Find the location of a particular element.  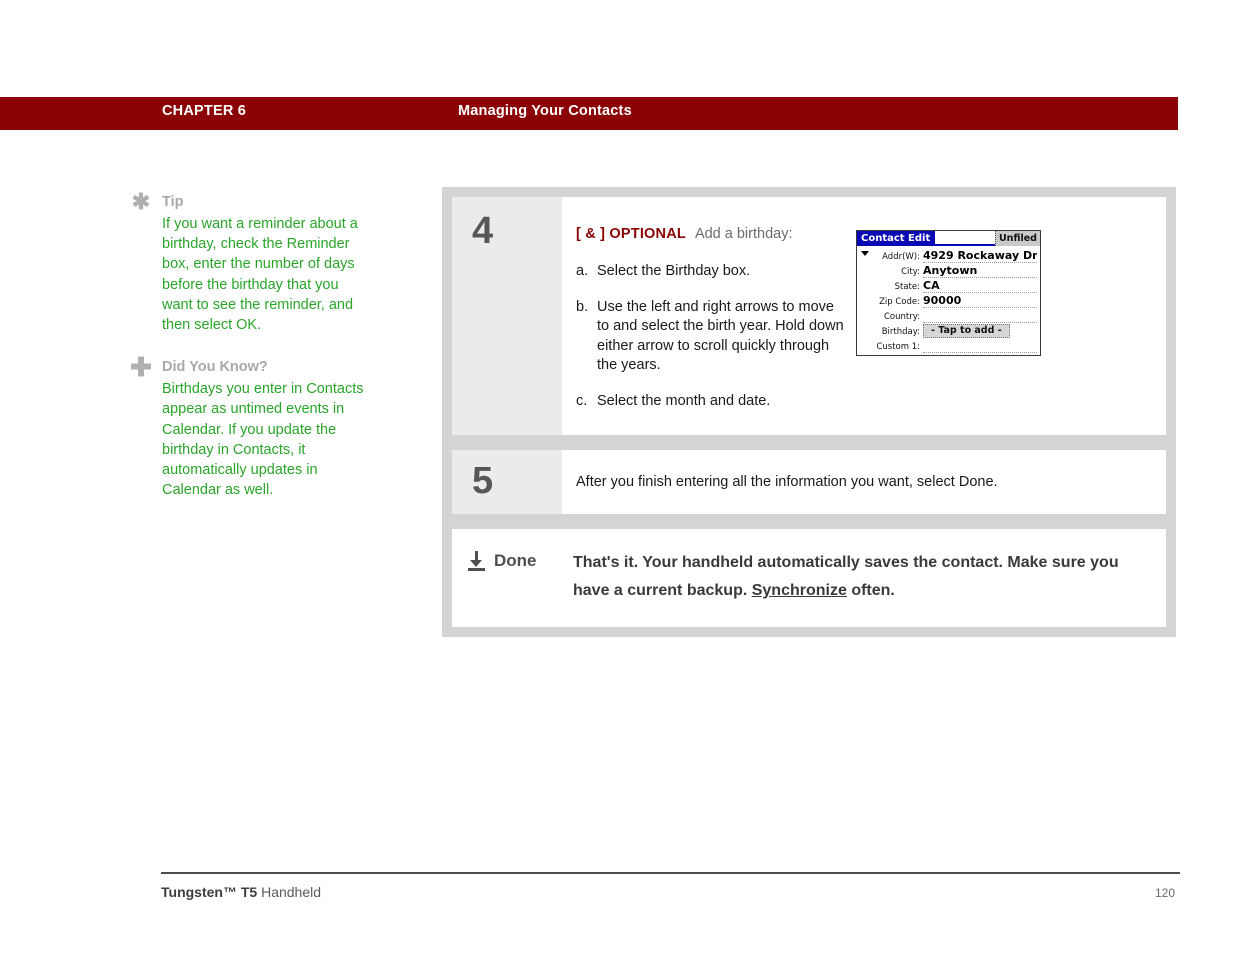

device-row-state: State: CA is located at coordinates (948, 286).